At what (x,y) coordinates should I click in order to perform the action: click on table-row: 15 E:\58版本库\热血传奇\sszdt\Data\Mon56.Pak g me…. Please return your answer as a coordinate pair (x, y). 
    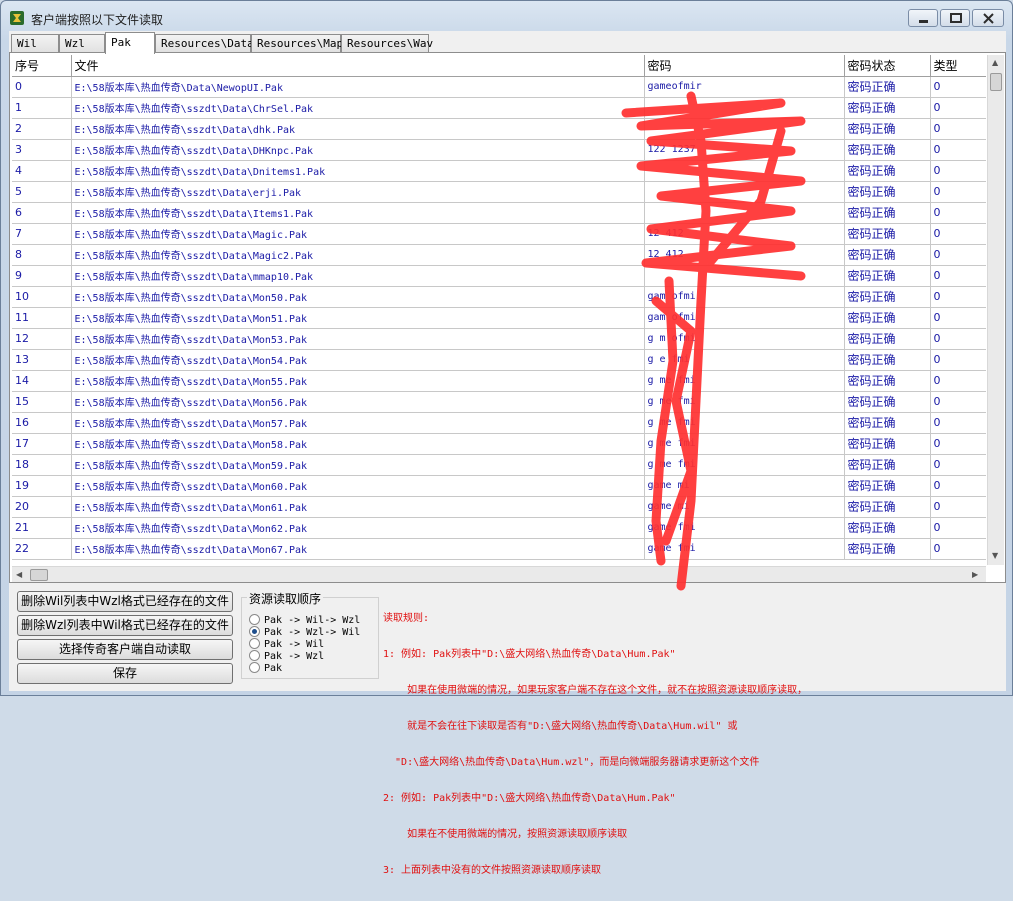
    Looking at the image, I should click on (499, 402).